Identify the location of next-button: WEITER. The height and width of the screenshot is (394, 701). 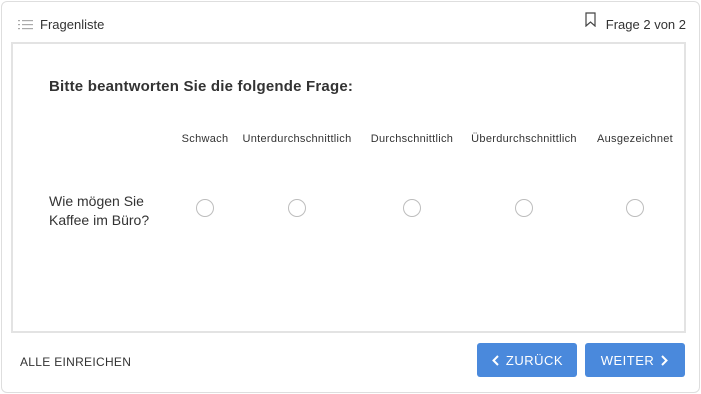
(635, 360).